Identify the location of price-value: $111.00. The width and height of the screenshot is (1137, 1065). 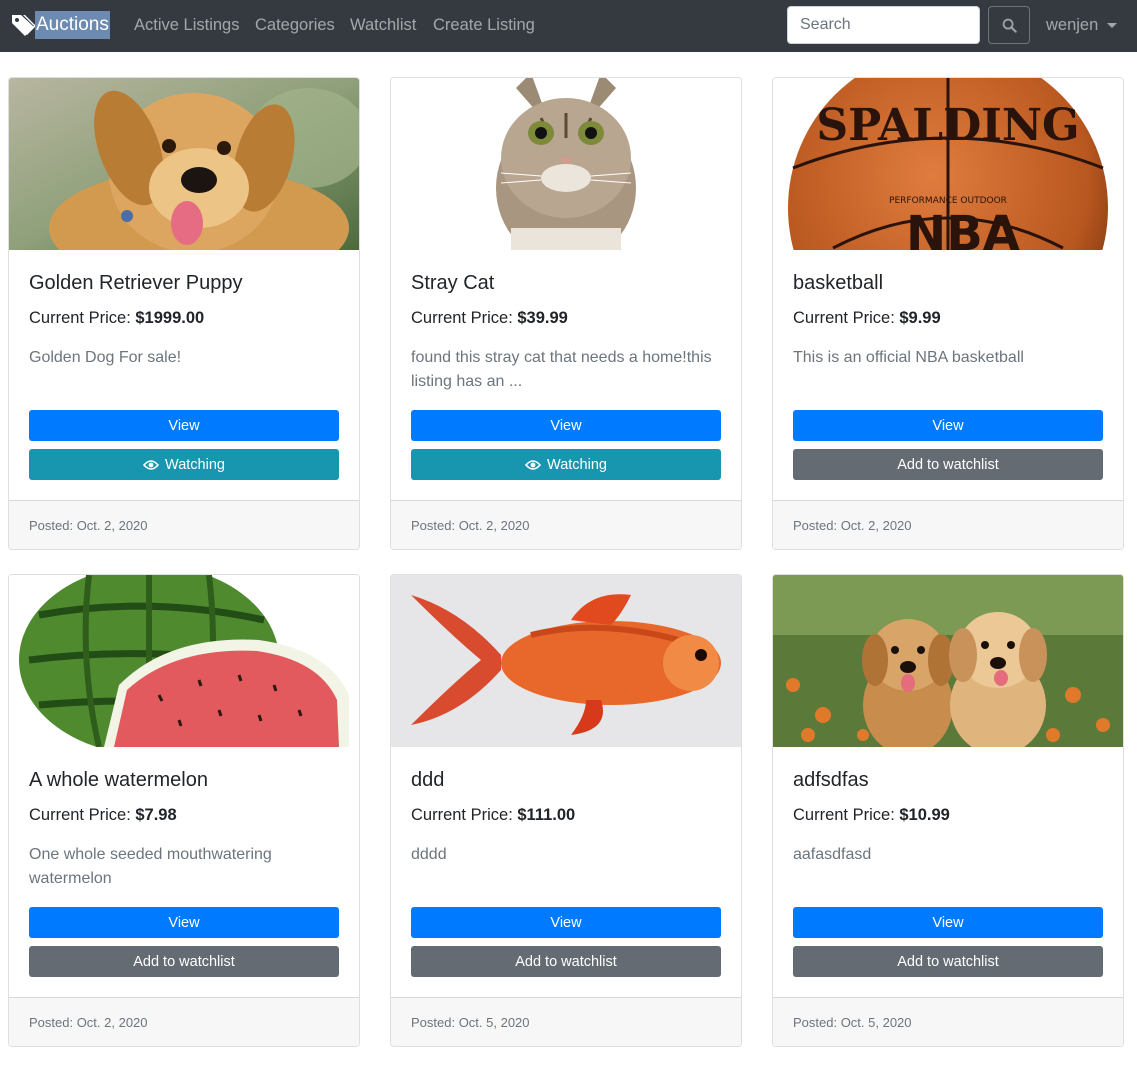
(546, 815).